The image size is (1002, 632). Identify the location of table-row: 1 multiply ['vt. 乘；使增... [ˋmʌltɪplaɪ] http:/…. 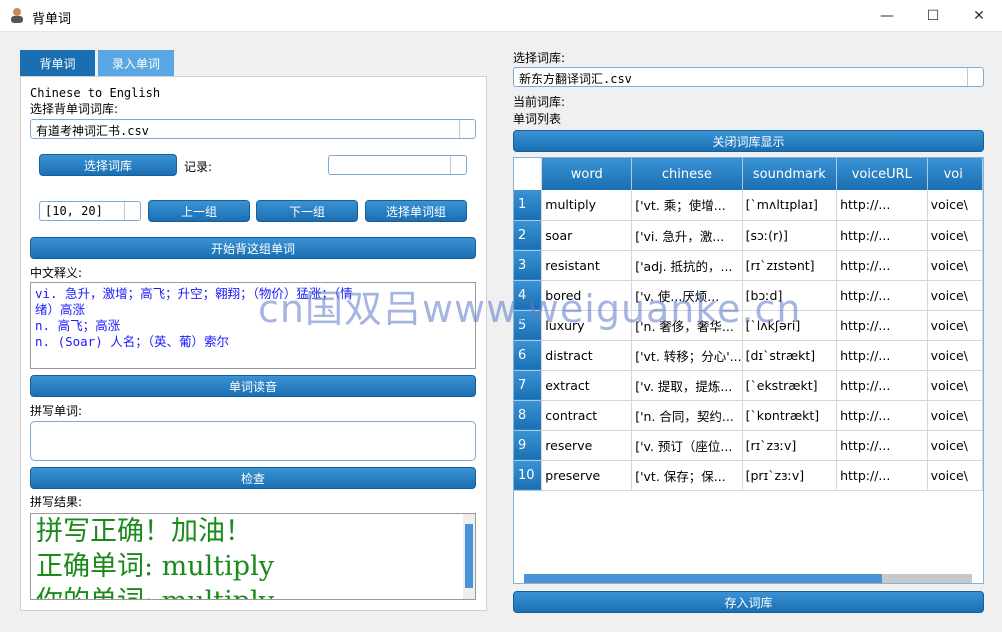
(748, 205).